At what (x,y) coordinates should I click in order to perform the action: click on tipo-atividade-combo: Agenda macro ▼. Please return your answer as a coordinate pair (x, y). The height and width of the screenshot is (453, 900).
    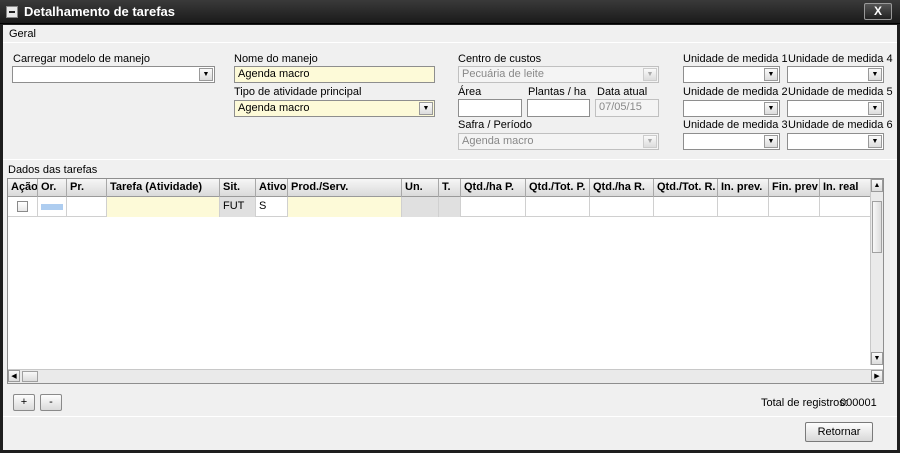
    Looking at the image, I should click on (334, 108).